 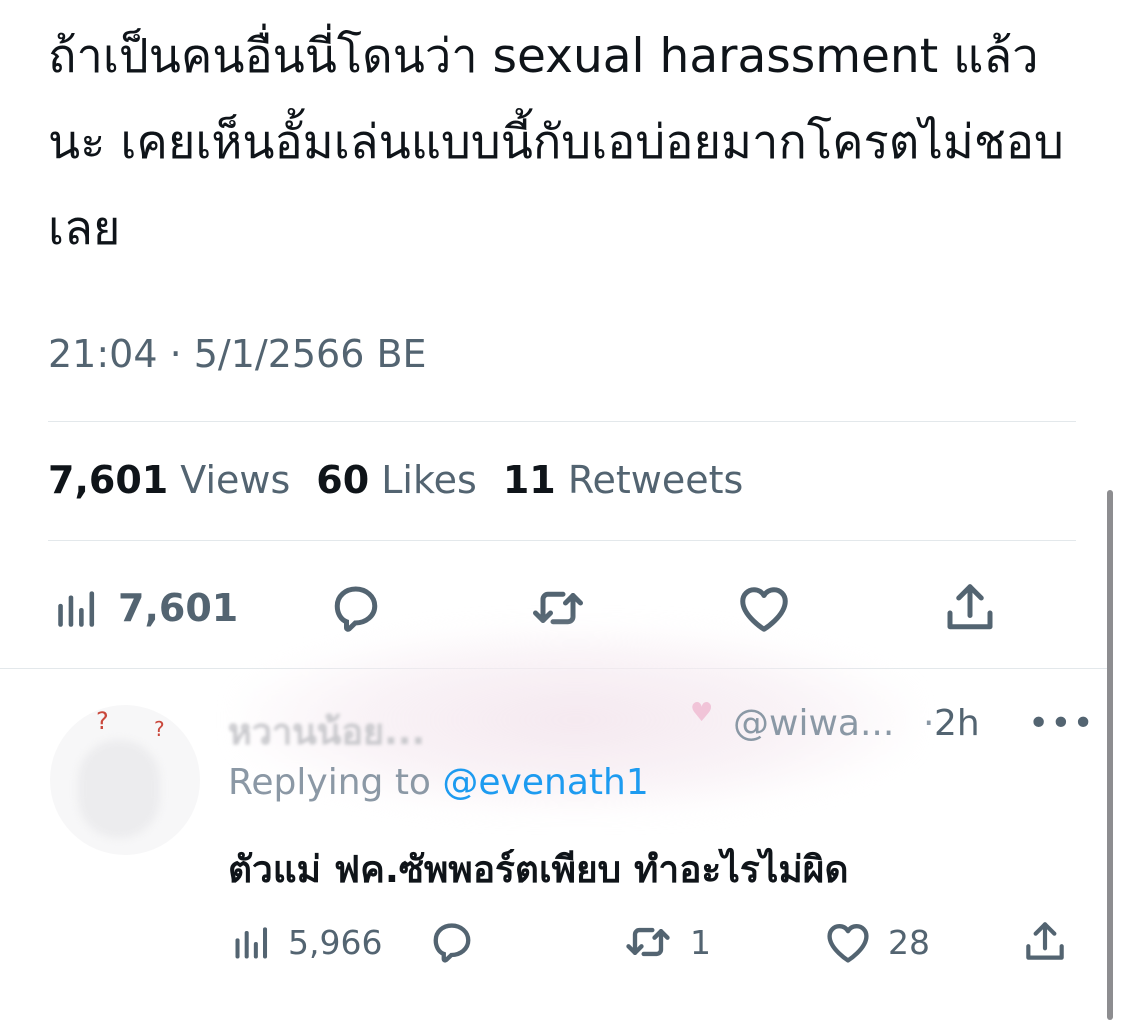 What do you see at coordinates (108, 480) in the screenshot?
I see `views-stat-count: 7,601` at bounding box center [108, 480].